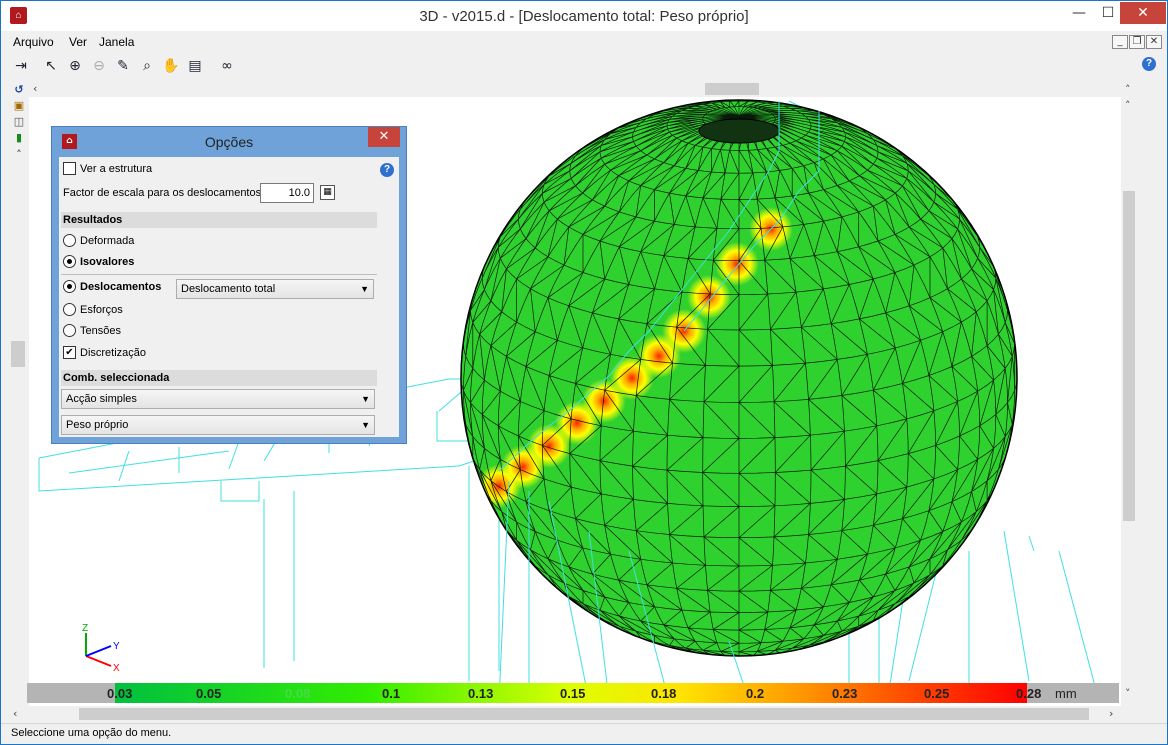  What do you see at coordinates (228, 289) in the screenshot?
I see `displacement-type-value: Deslocamento total` at bounding box center [228, 289].